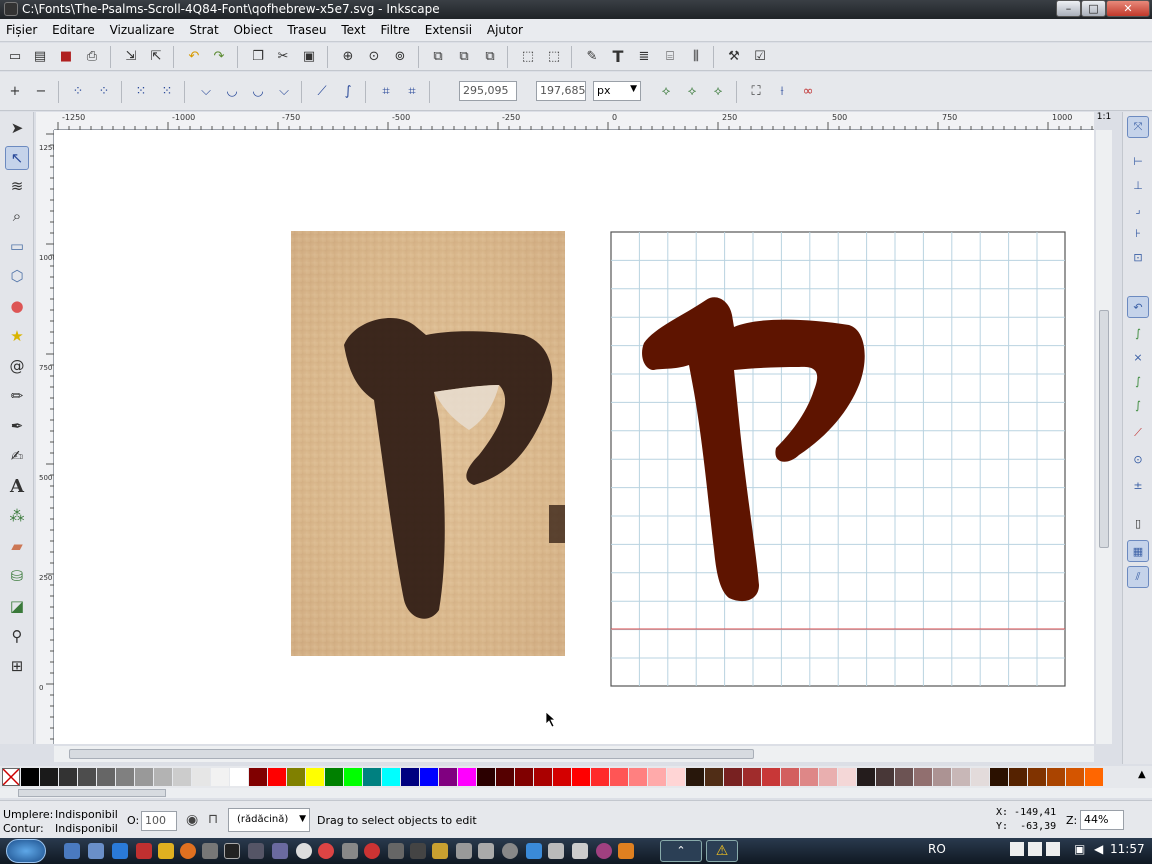 This screenshot has width=1152, height=864. What do you see at coordinates (1079, 849) in the screenshot?
I see `network-icon: ▣` at bounding box center [1079, 849].